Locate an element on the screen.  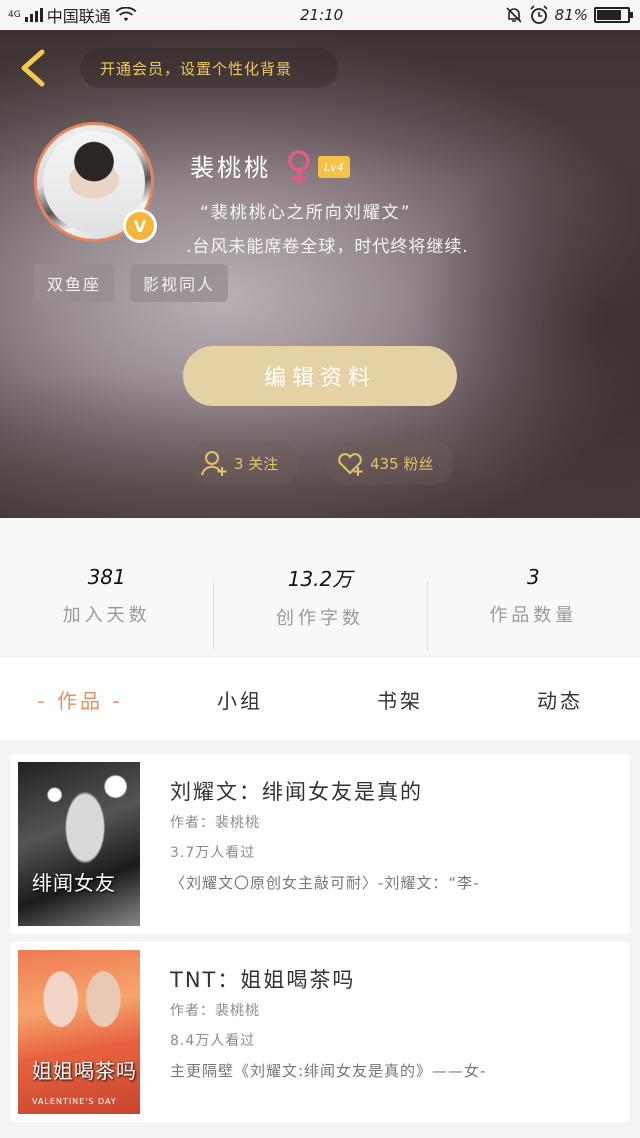
following-label: 3 关注 is located at coordinates (256, 463).